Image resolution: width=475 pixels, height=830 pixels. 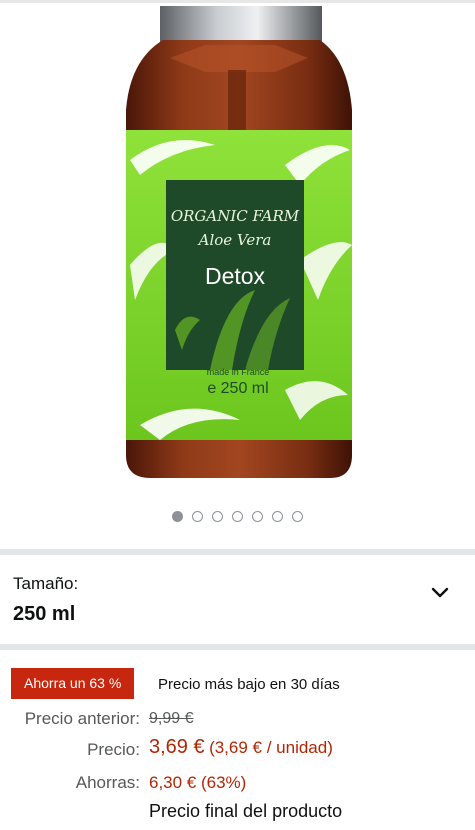 I want to click on image-carousel-dots, so click(x=237, y=516).